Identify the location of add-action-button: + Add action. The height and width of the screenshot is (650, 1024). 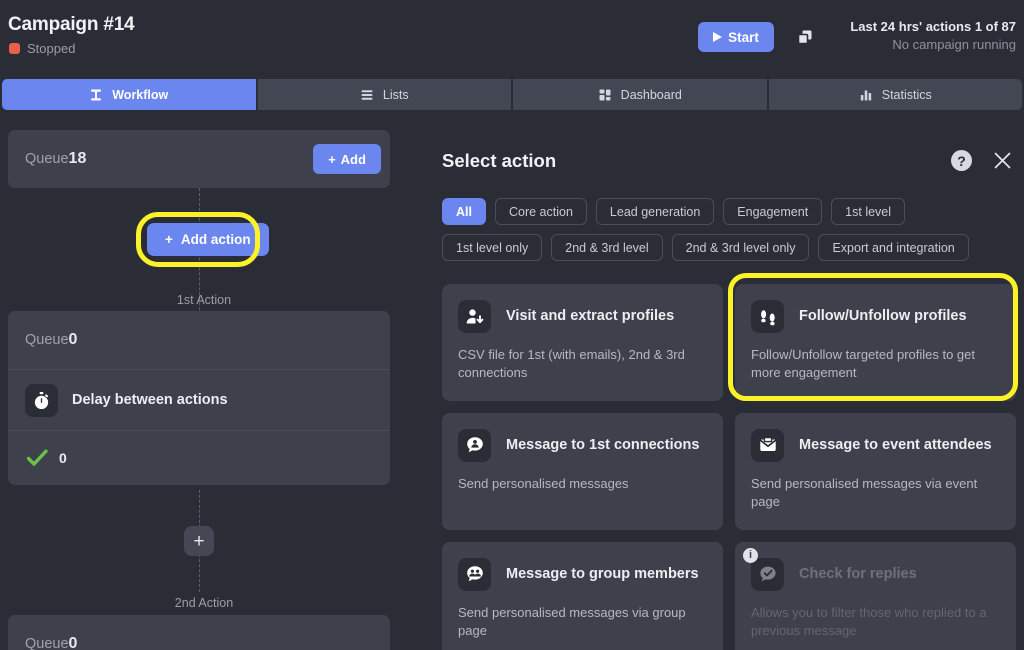
(208, 239).